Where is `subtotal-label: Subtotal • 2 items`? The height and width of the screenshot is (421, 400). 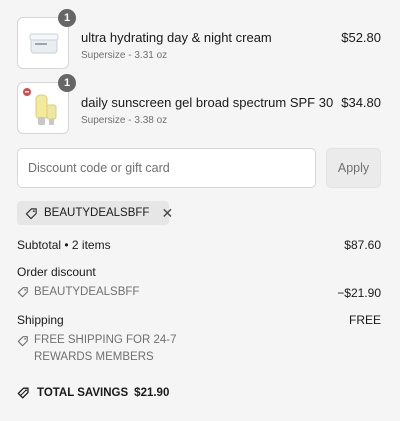
subtotal-label: Subtotal • 2 items is located at coordinates (64, 245).